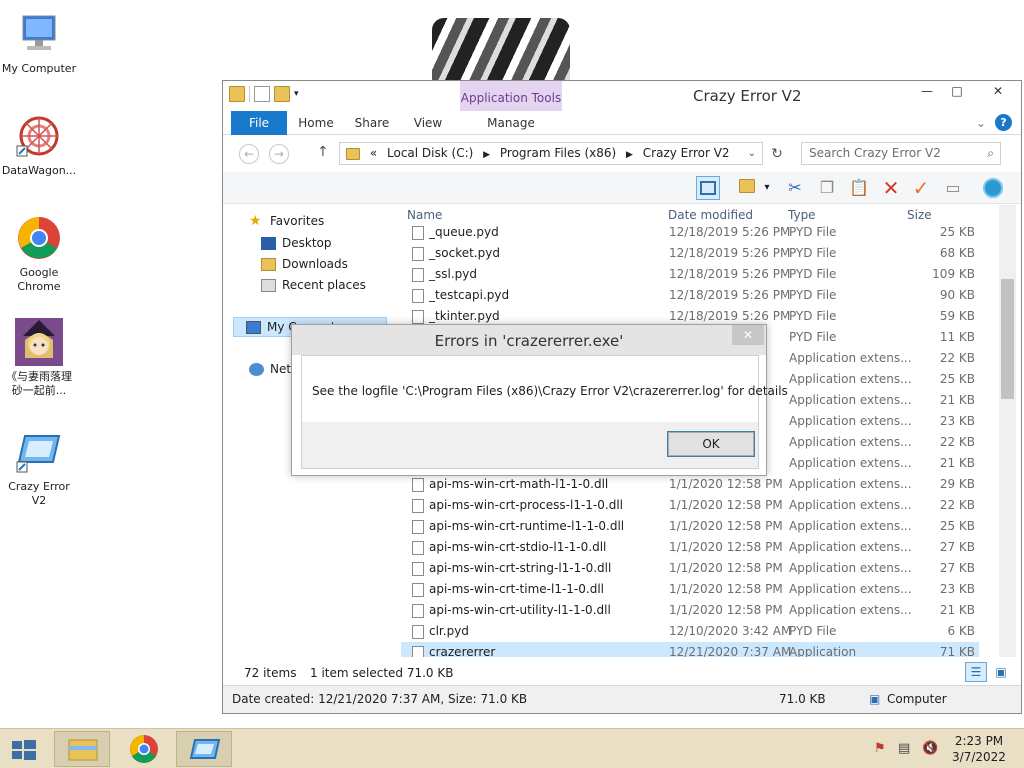 The image size is (1024, 768). Describe the element at coordinates (882, 749) in the screenshot. I see `action-center-flag-icon: ⚑` at that location.